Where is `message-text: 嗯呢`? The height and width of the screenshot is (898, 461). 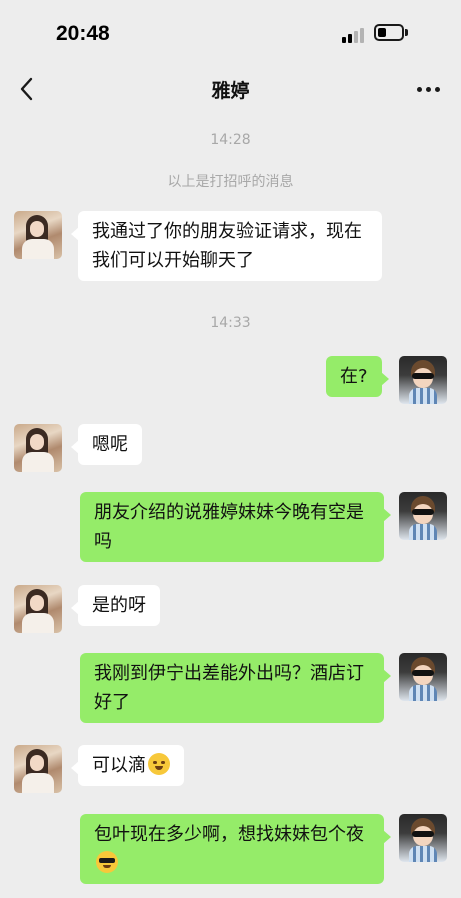 message-text: 嗯呢 is located at coordinates (110, 444).